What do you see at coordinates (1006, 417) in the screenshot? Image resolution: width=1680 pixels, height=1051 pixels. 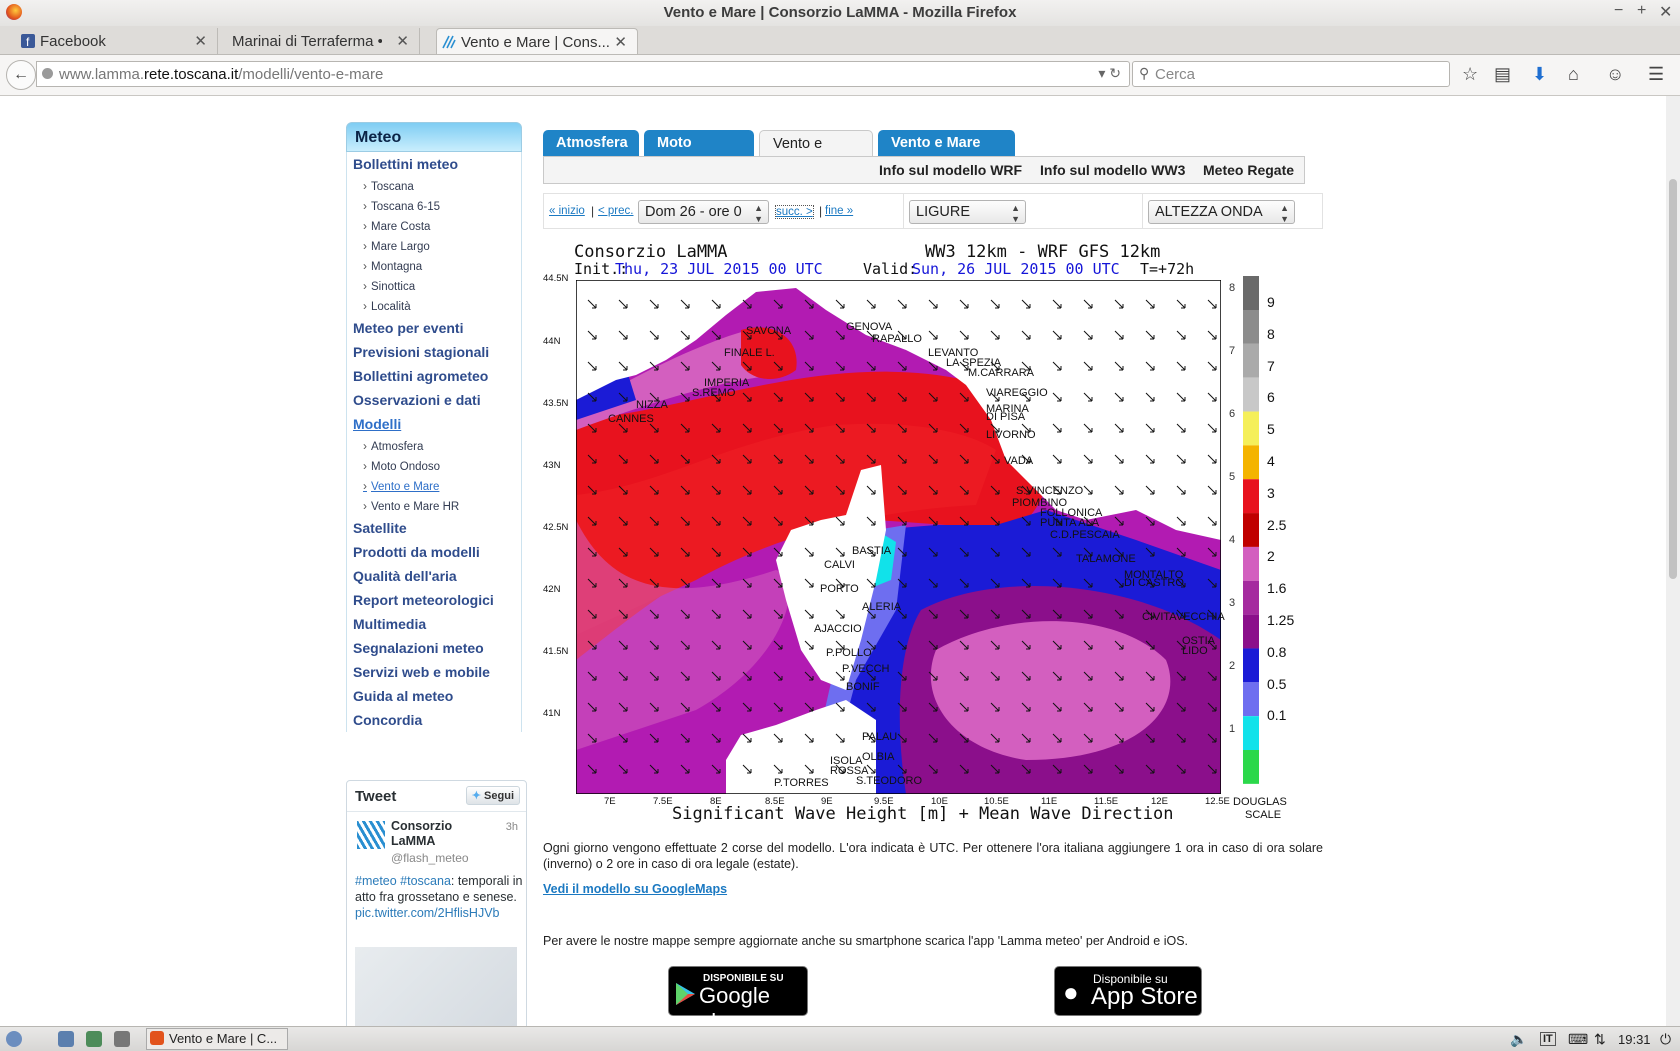 I see `city-label: DI PISA` at bounding box center [1006, 417].